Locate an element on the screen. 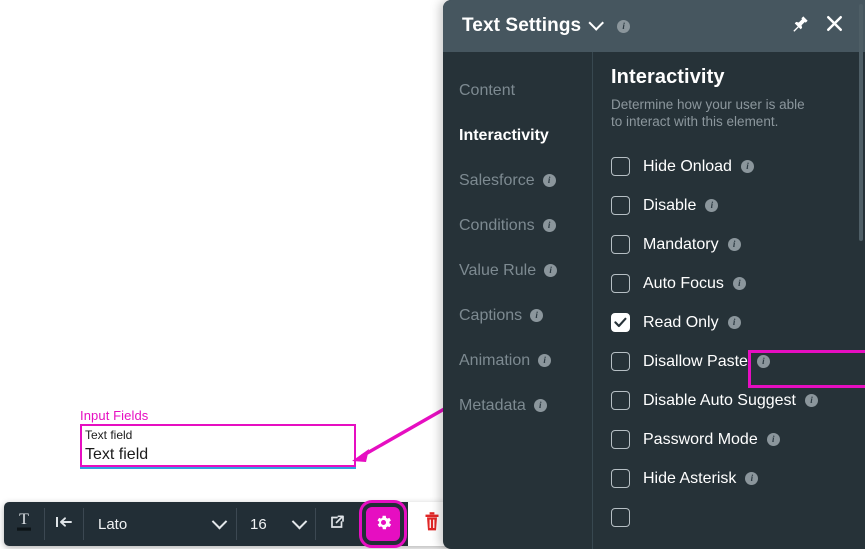  input-fields-label: Input Fields is located at coordinates (114, 415).